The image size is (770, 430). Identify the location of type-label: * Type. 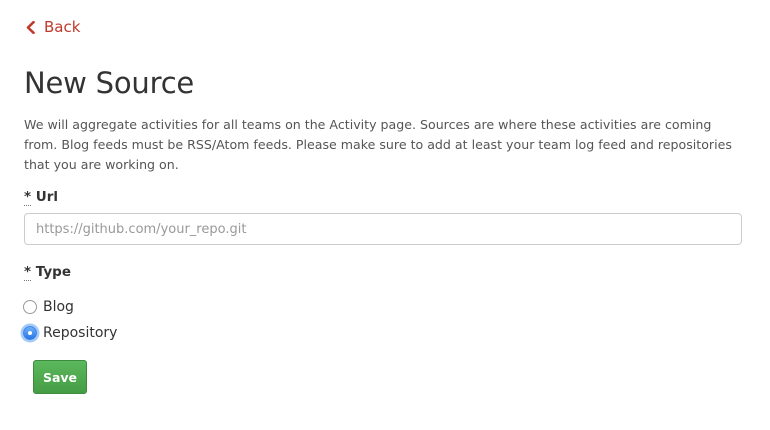
(47, 272).